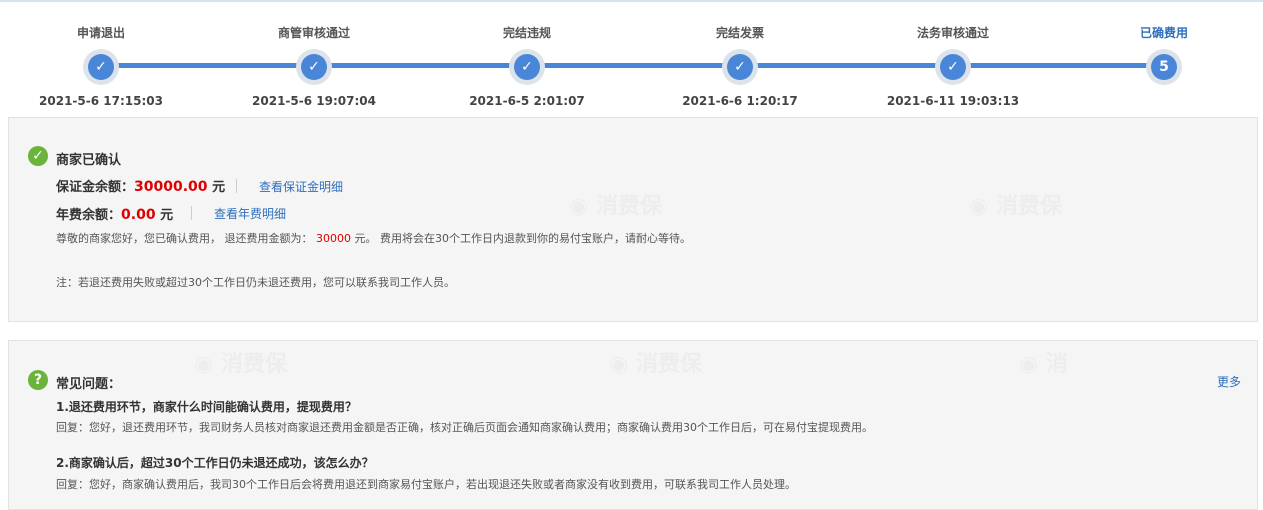  Describe the element at coordinates (1163, 33) in the screenshot. I see `step-label: 已确费用` at that location.